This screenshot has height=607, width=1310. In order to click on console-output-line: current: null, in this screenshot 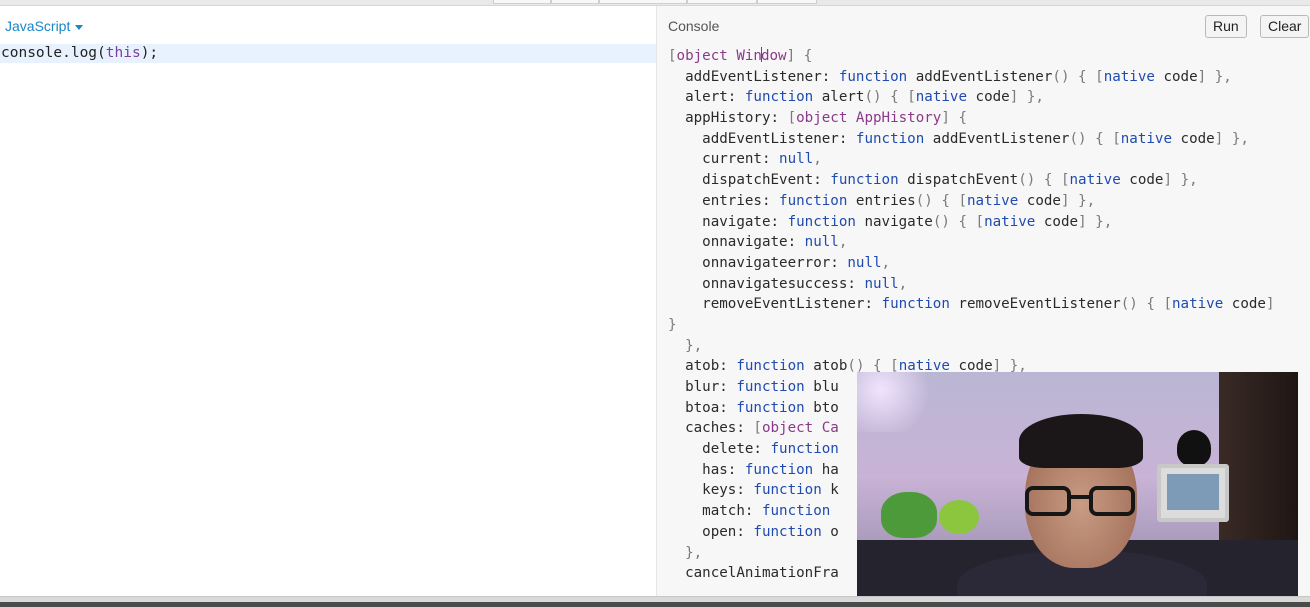, I will do `click(745, 159)`.